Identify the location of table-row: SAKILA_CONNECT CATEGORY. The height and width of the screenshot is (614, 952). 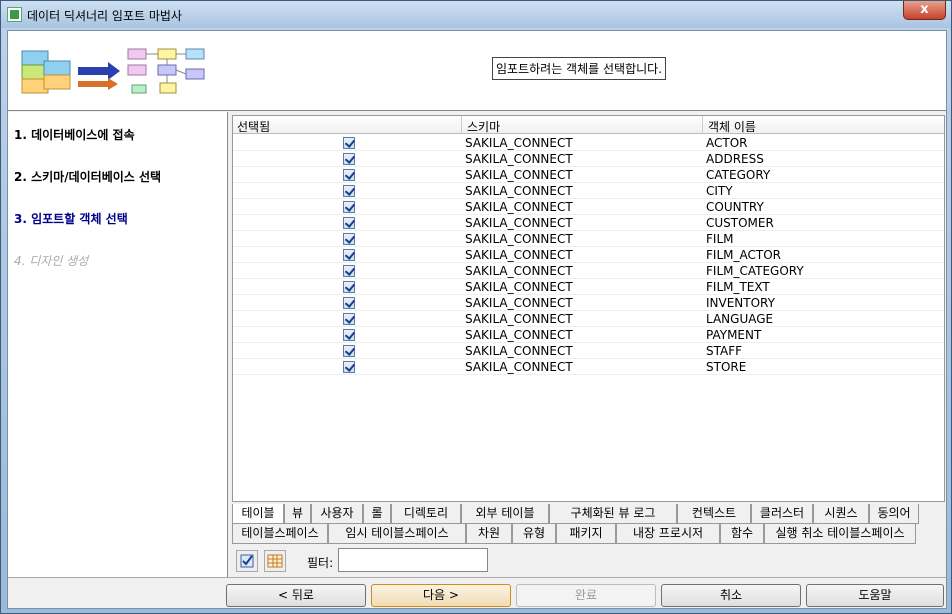
(588, 175).